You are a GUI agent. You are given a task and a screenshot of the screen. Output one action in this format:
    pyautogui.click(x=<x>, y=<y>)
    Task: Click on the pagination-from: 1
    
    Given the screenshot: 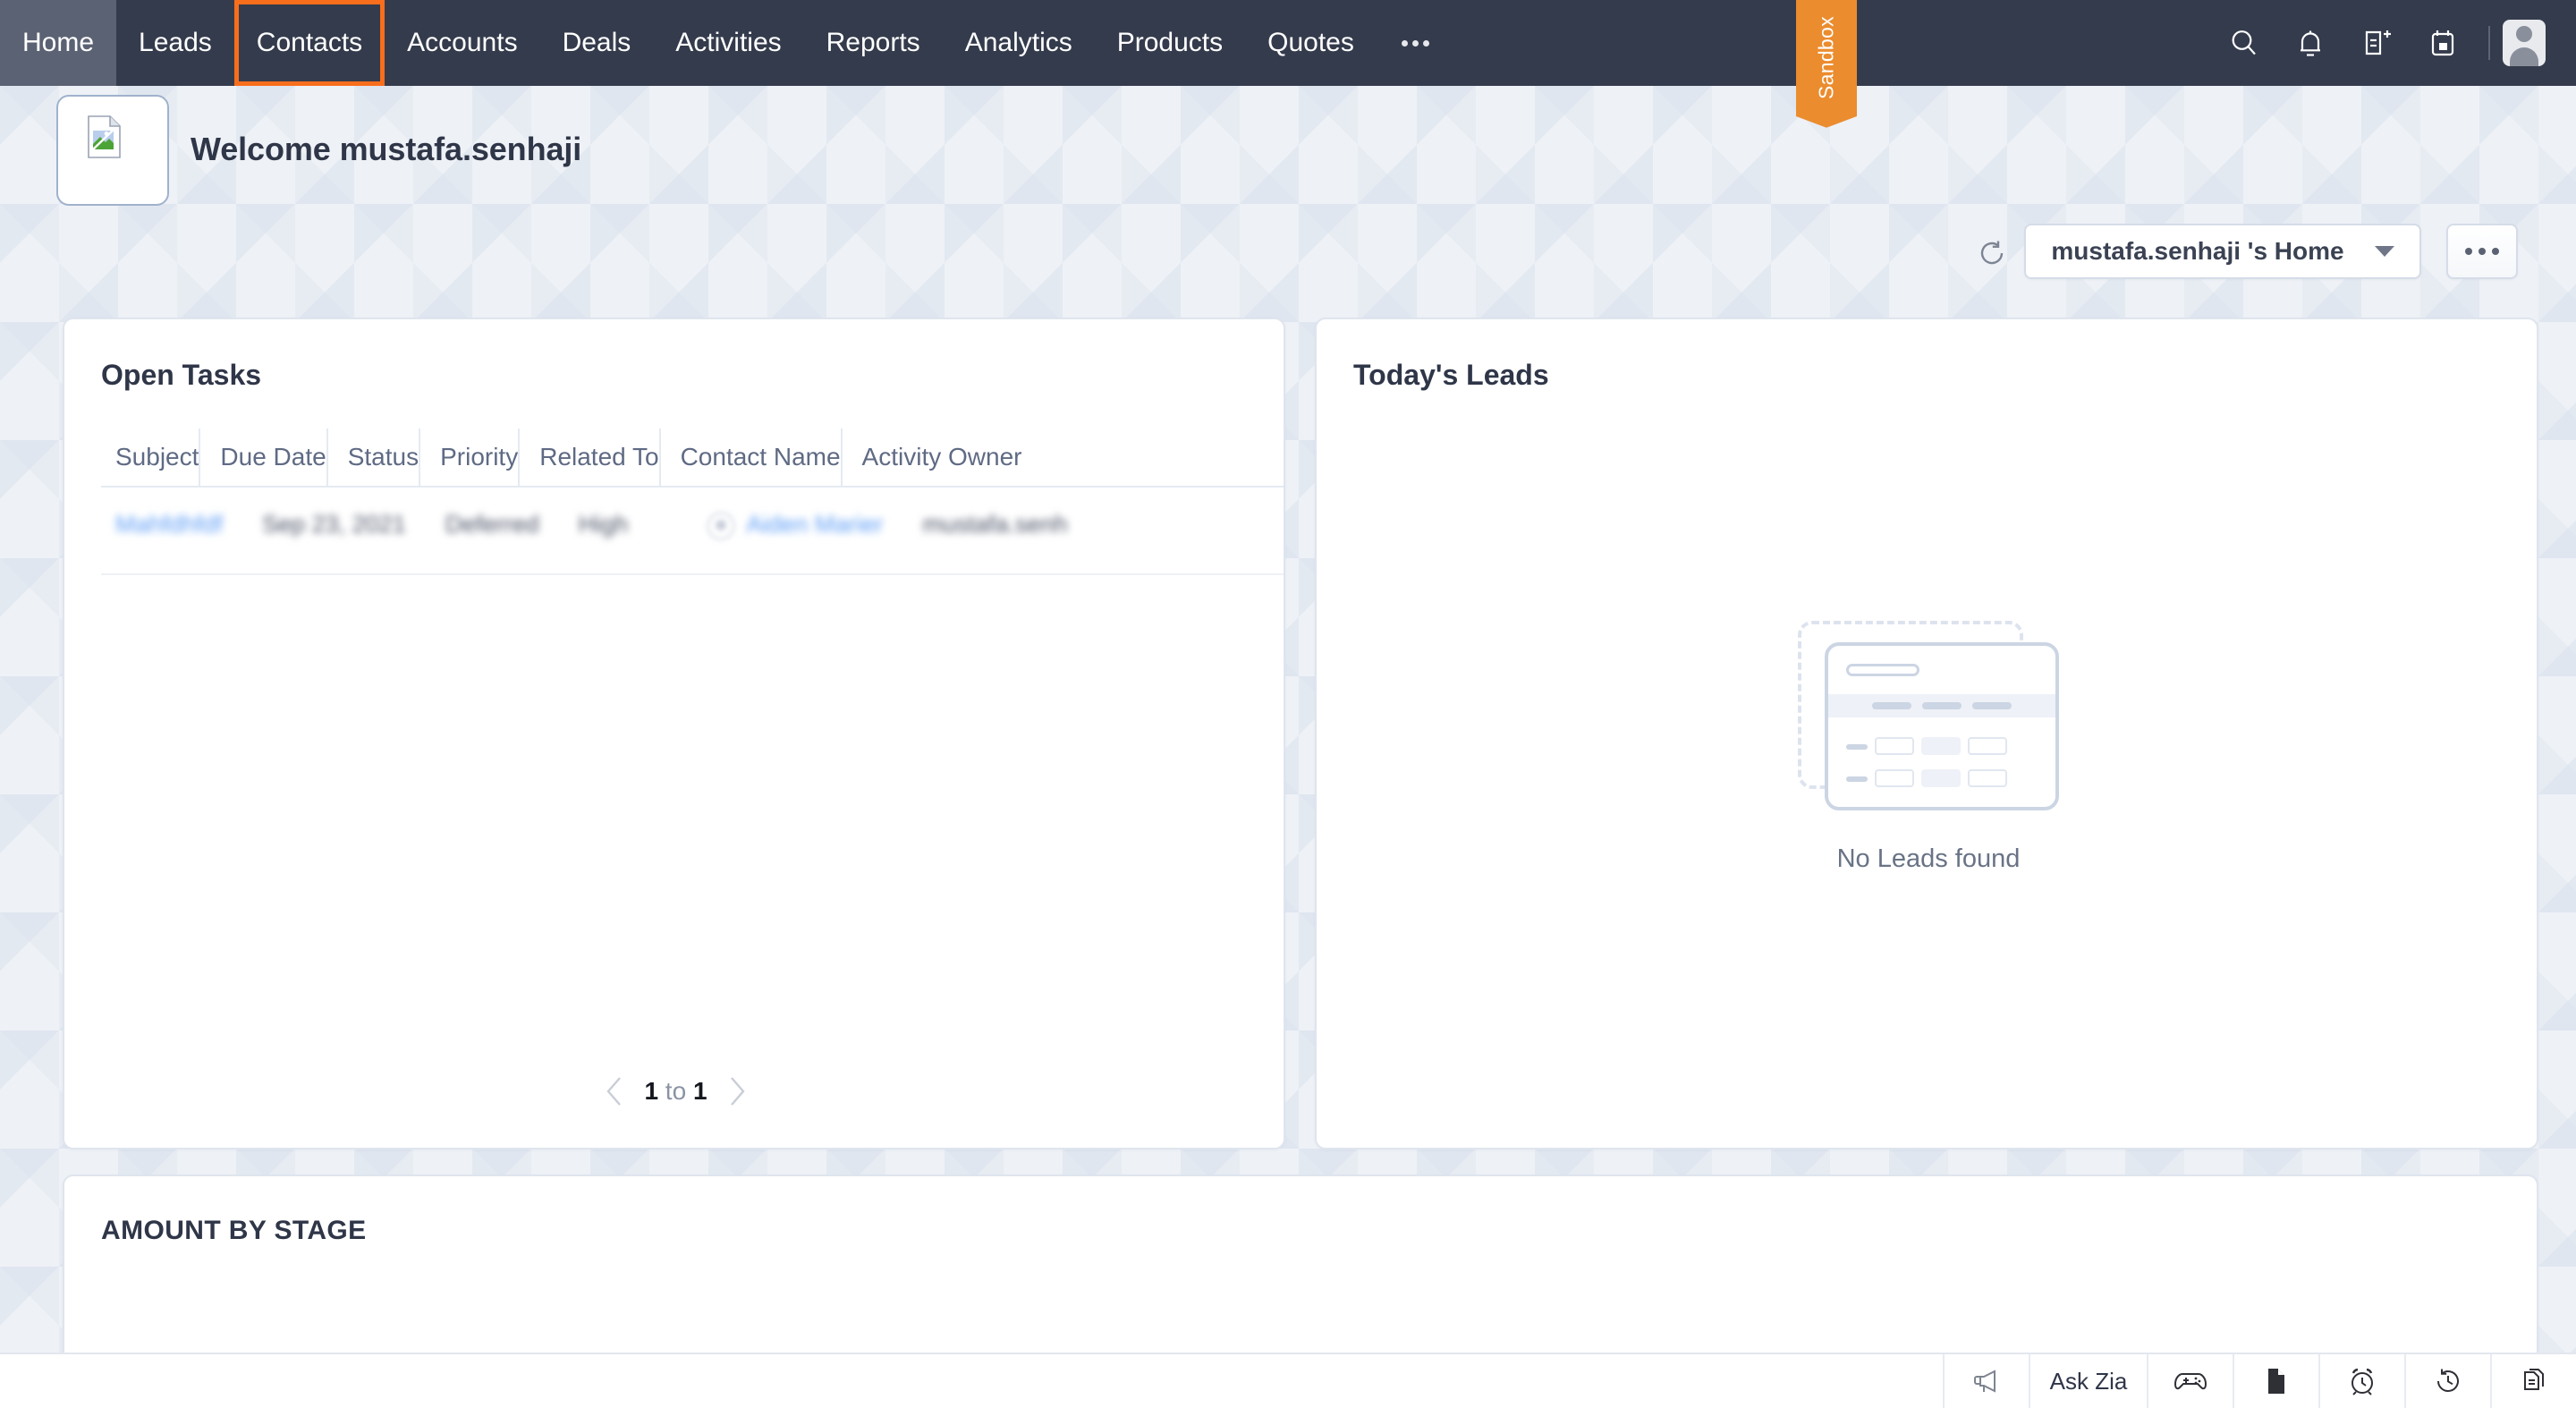 What is the action you would take?
    pyautogui.click(x=651, y=1091)
    